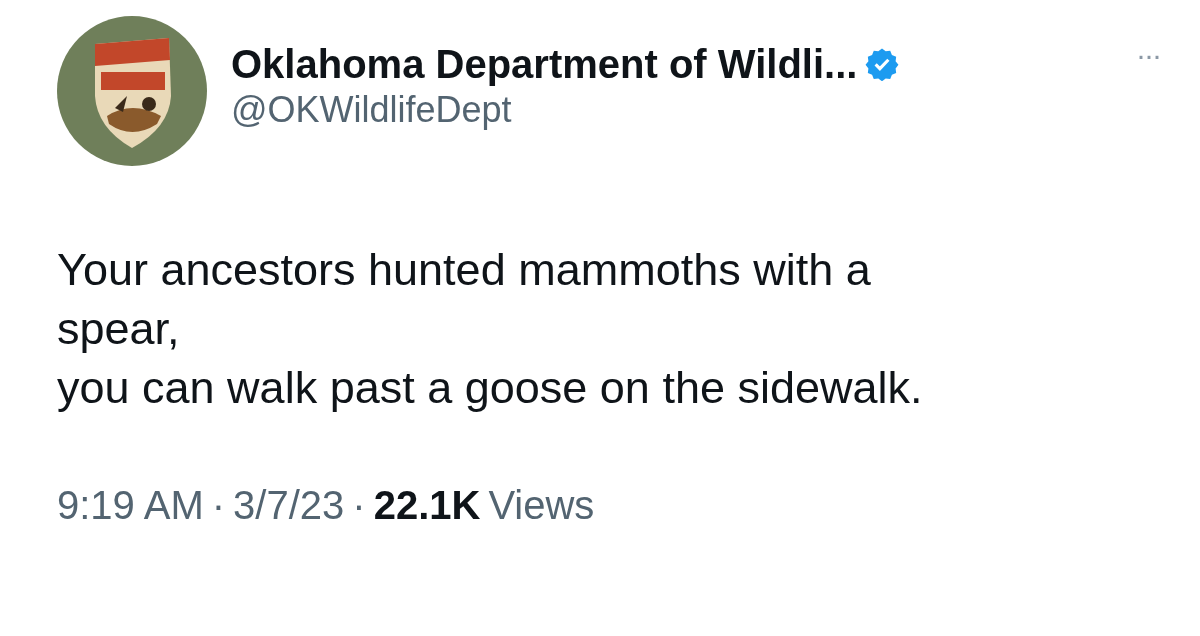  I want to click on views-label: Views, so click(541, 505).